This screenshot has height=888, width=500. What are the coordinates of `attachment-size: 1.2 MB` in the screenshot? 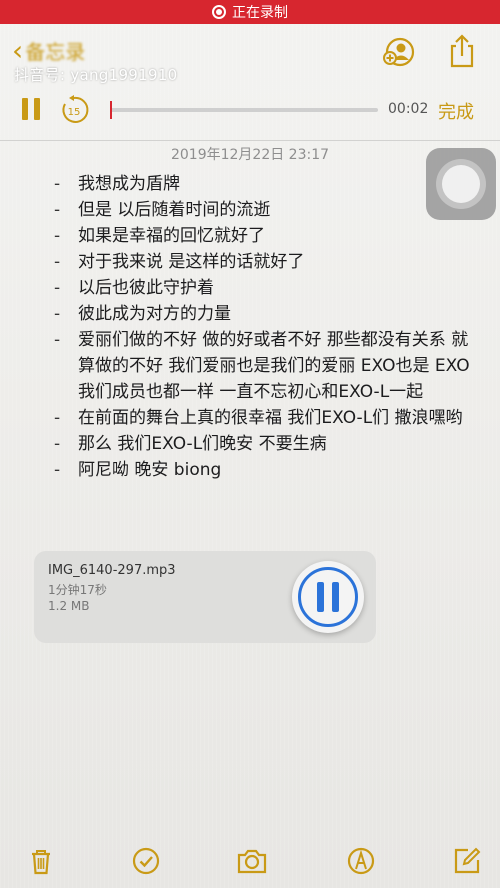 It's located at (69, 606).